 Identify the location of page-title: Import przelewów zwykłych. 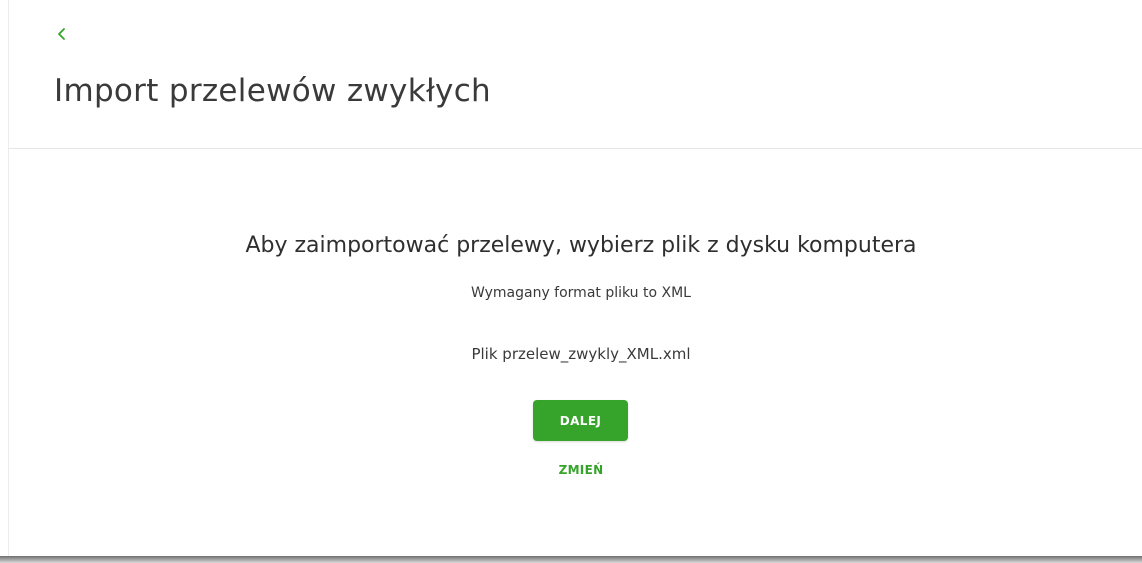
(272, 91).